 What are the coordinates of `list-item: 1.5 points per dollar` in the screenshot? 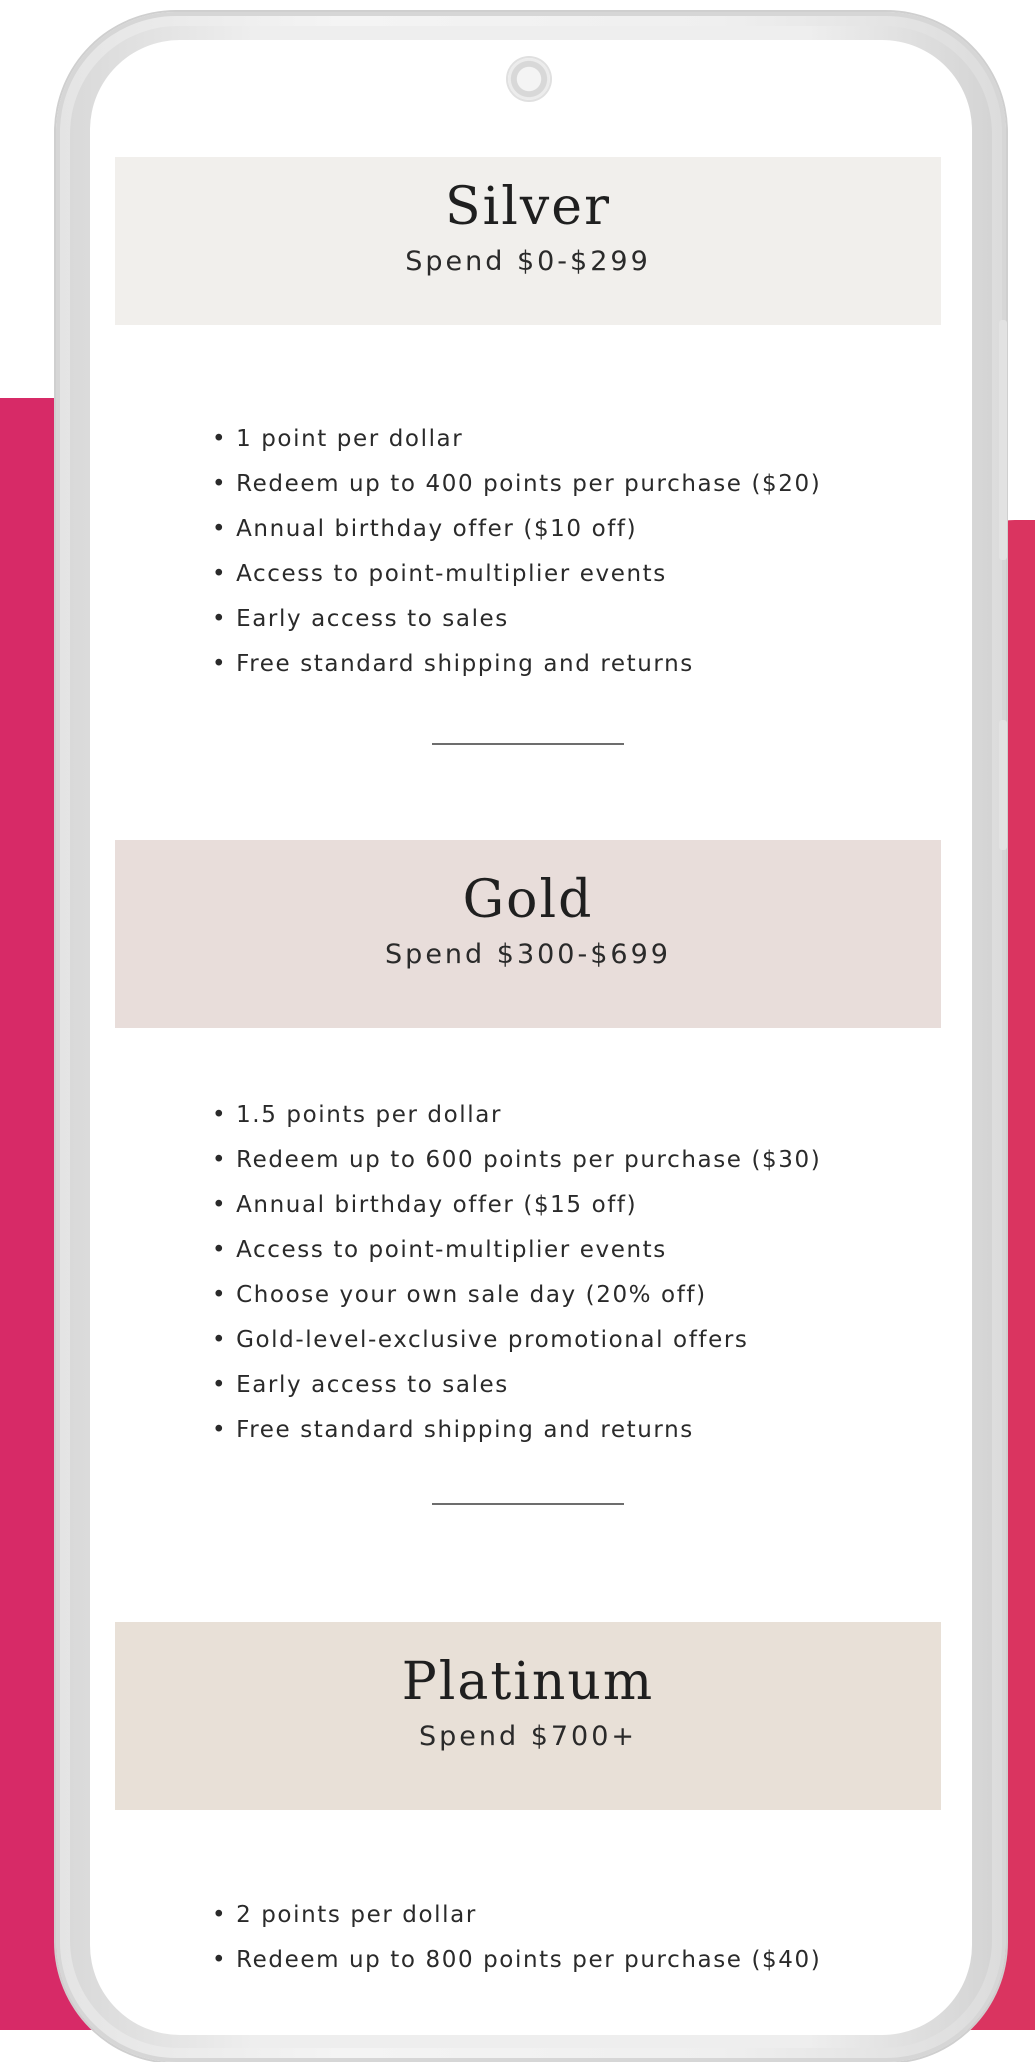 It's located at (516, 1115).